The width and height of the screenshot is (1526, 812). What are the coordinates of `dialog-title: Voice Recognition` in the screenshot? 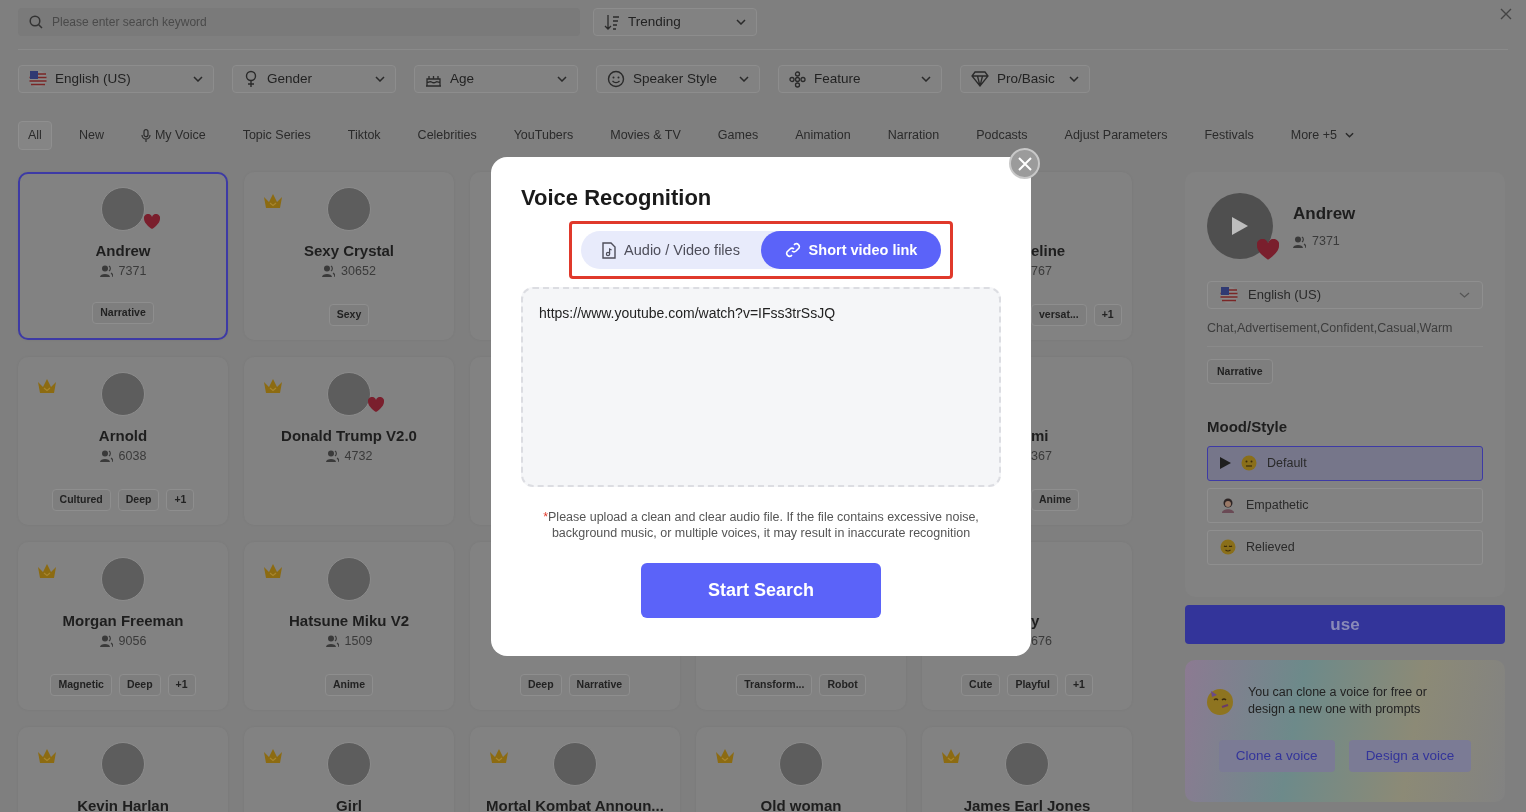 It's located at (617, 198).